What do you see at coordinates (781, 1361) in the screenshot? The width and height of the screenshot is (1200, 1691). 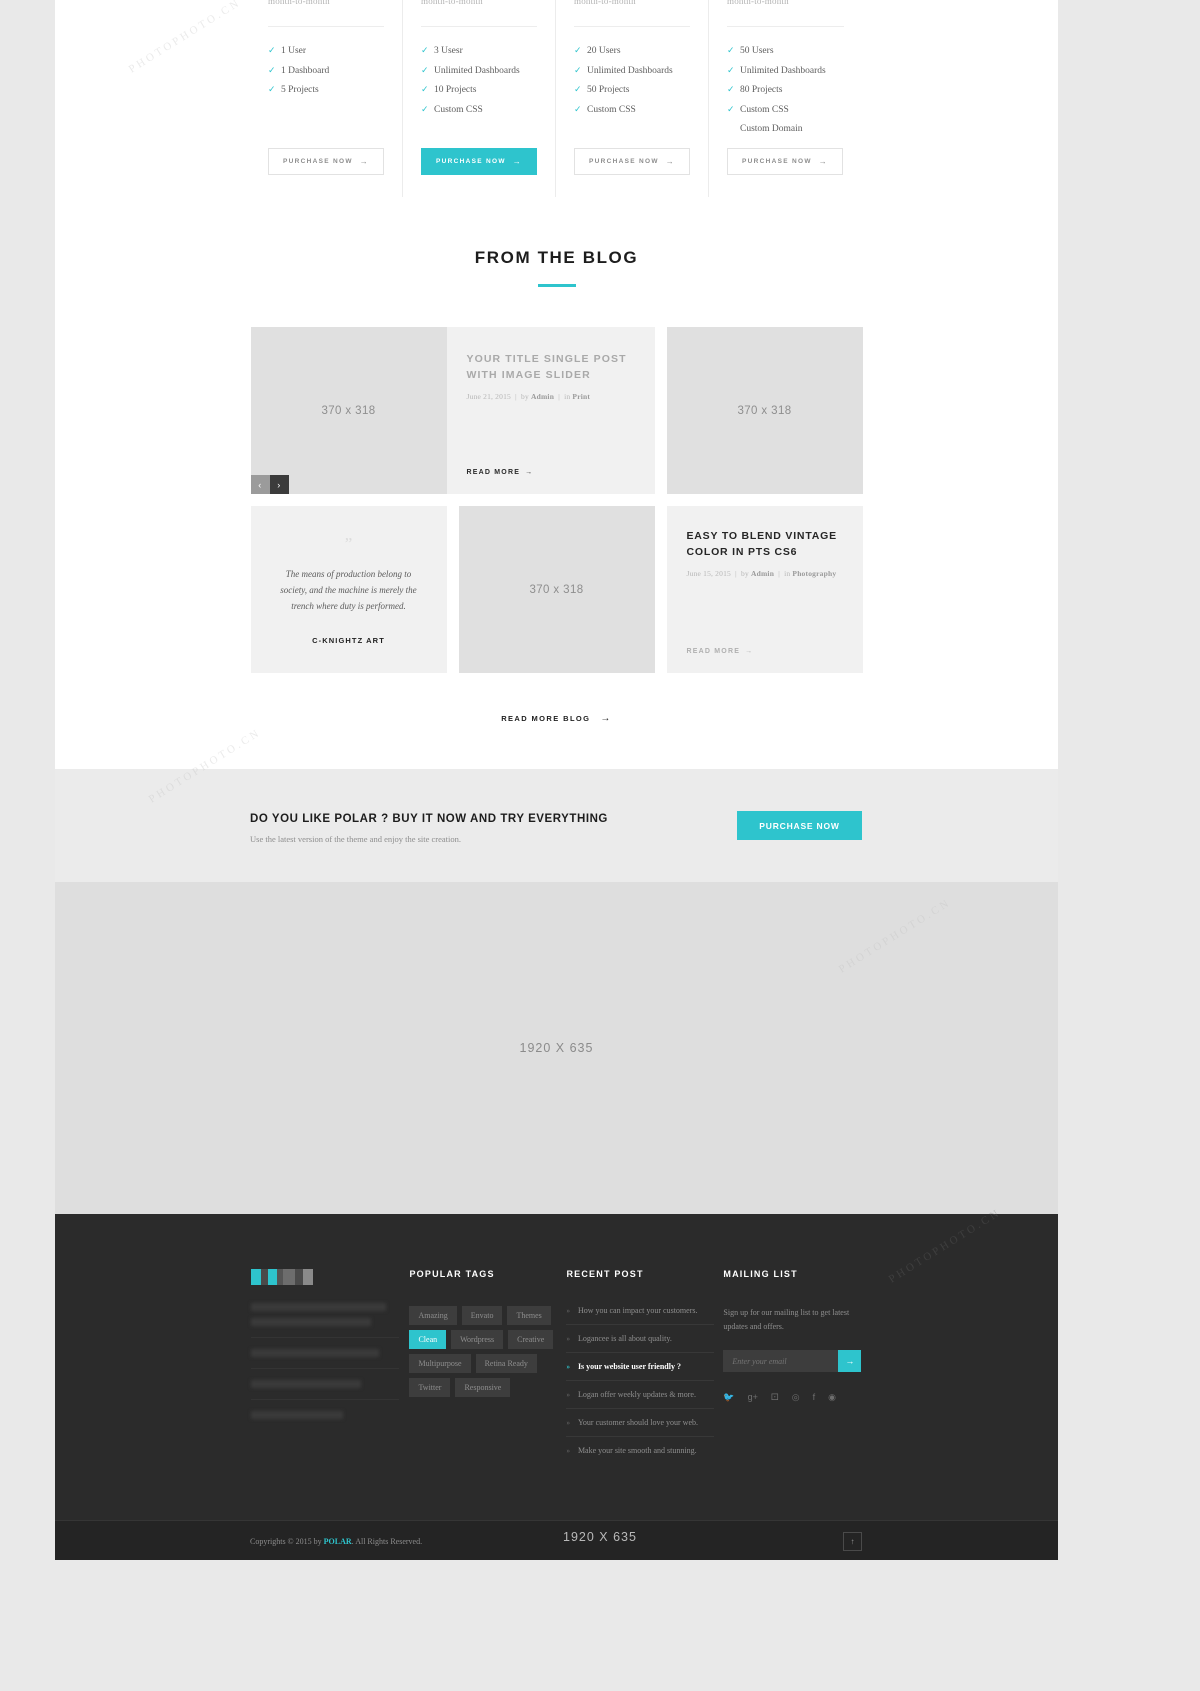 I see `email-input` at bounding box center [781, 1361].